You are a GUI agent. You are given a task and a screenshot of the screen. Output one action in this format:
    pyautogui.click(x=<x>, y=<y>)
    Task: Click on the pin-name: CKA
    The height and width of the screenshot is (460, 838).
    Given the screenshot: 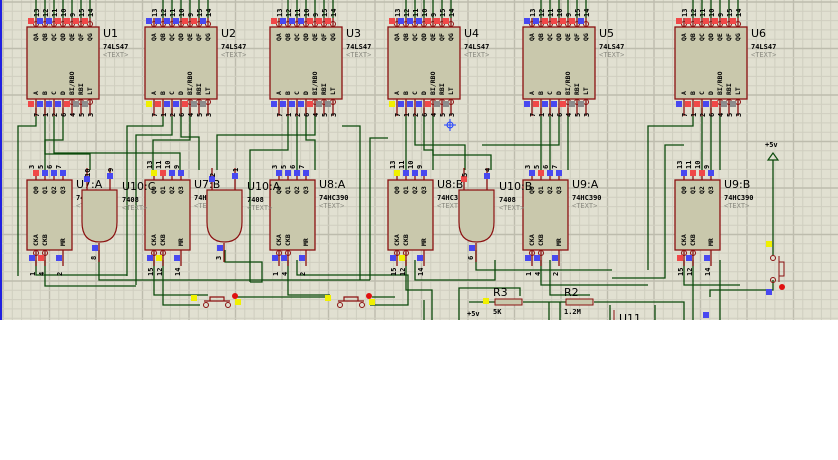 What is the action you would take?
    pyautogui.click(x=397, y=240)
    